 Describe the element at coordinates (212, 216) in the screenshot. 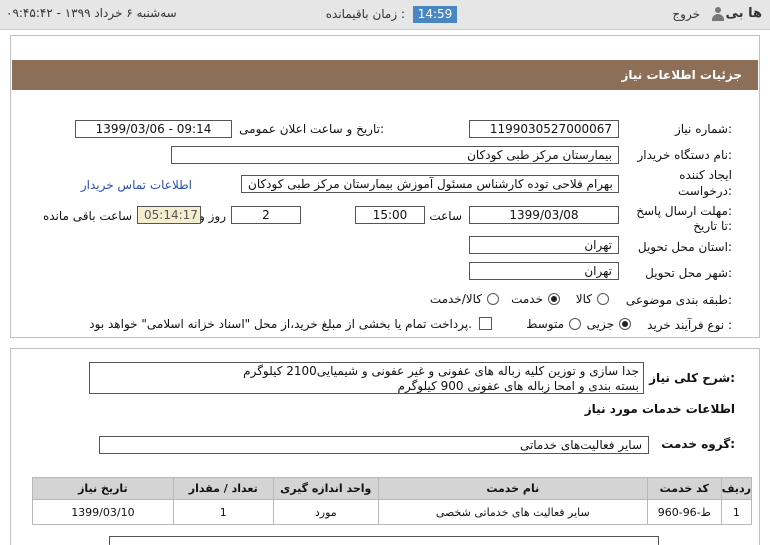

I see `days-label: روز و` at that location.